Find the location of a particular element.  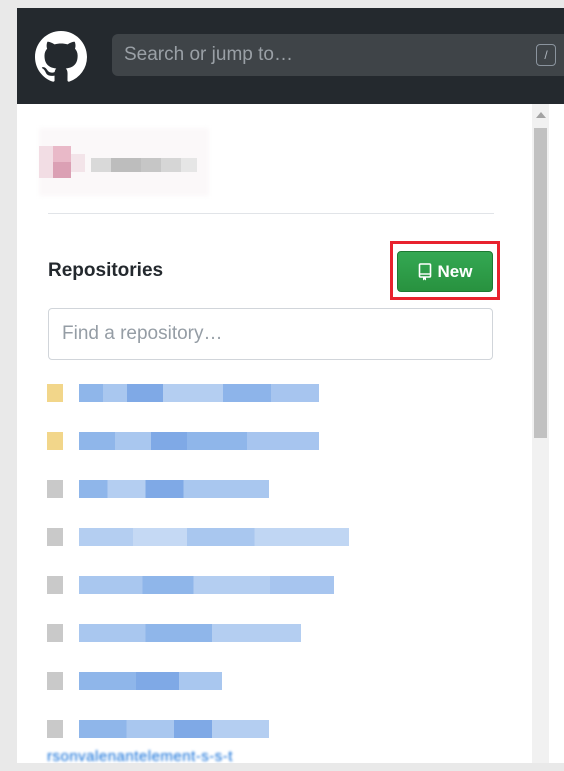

find-repository-box is located at coordinates (270, 334).